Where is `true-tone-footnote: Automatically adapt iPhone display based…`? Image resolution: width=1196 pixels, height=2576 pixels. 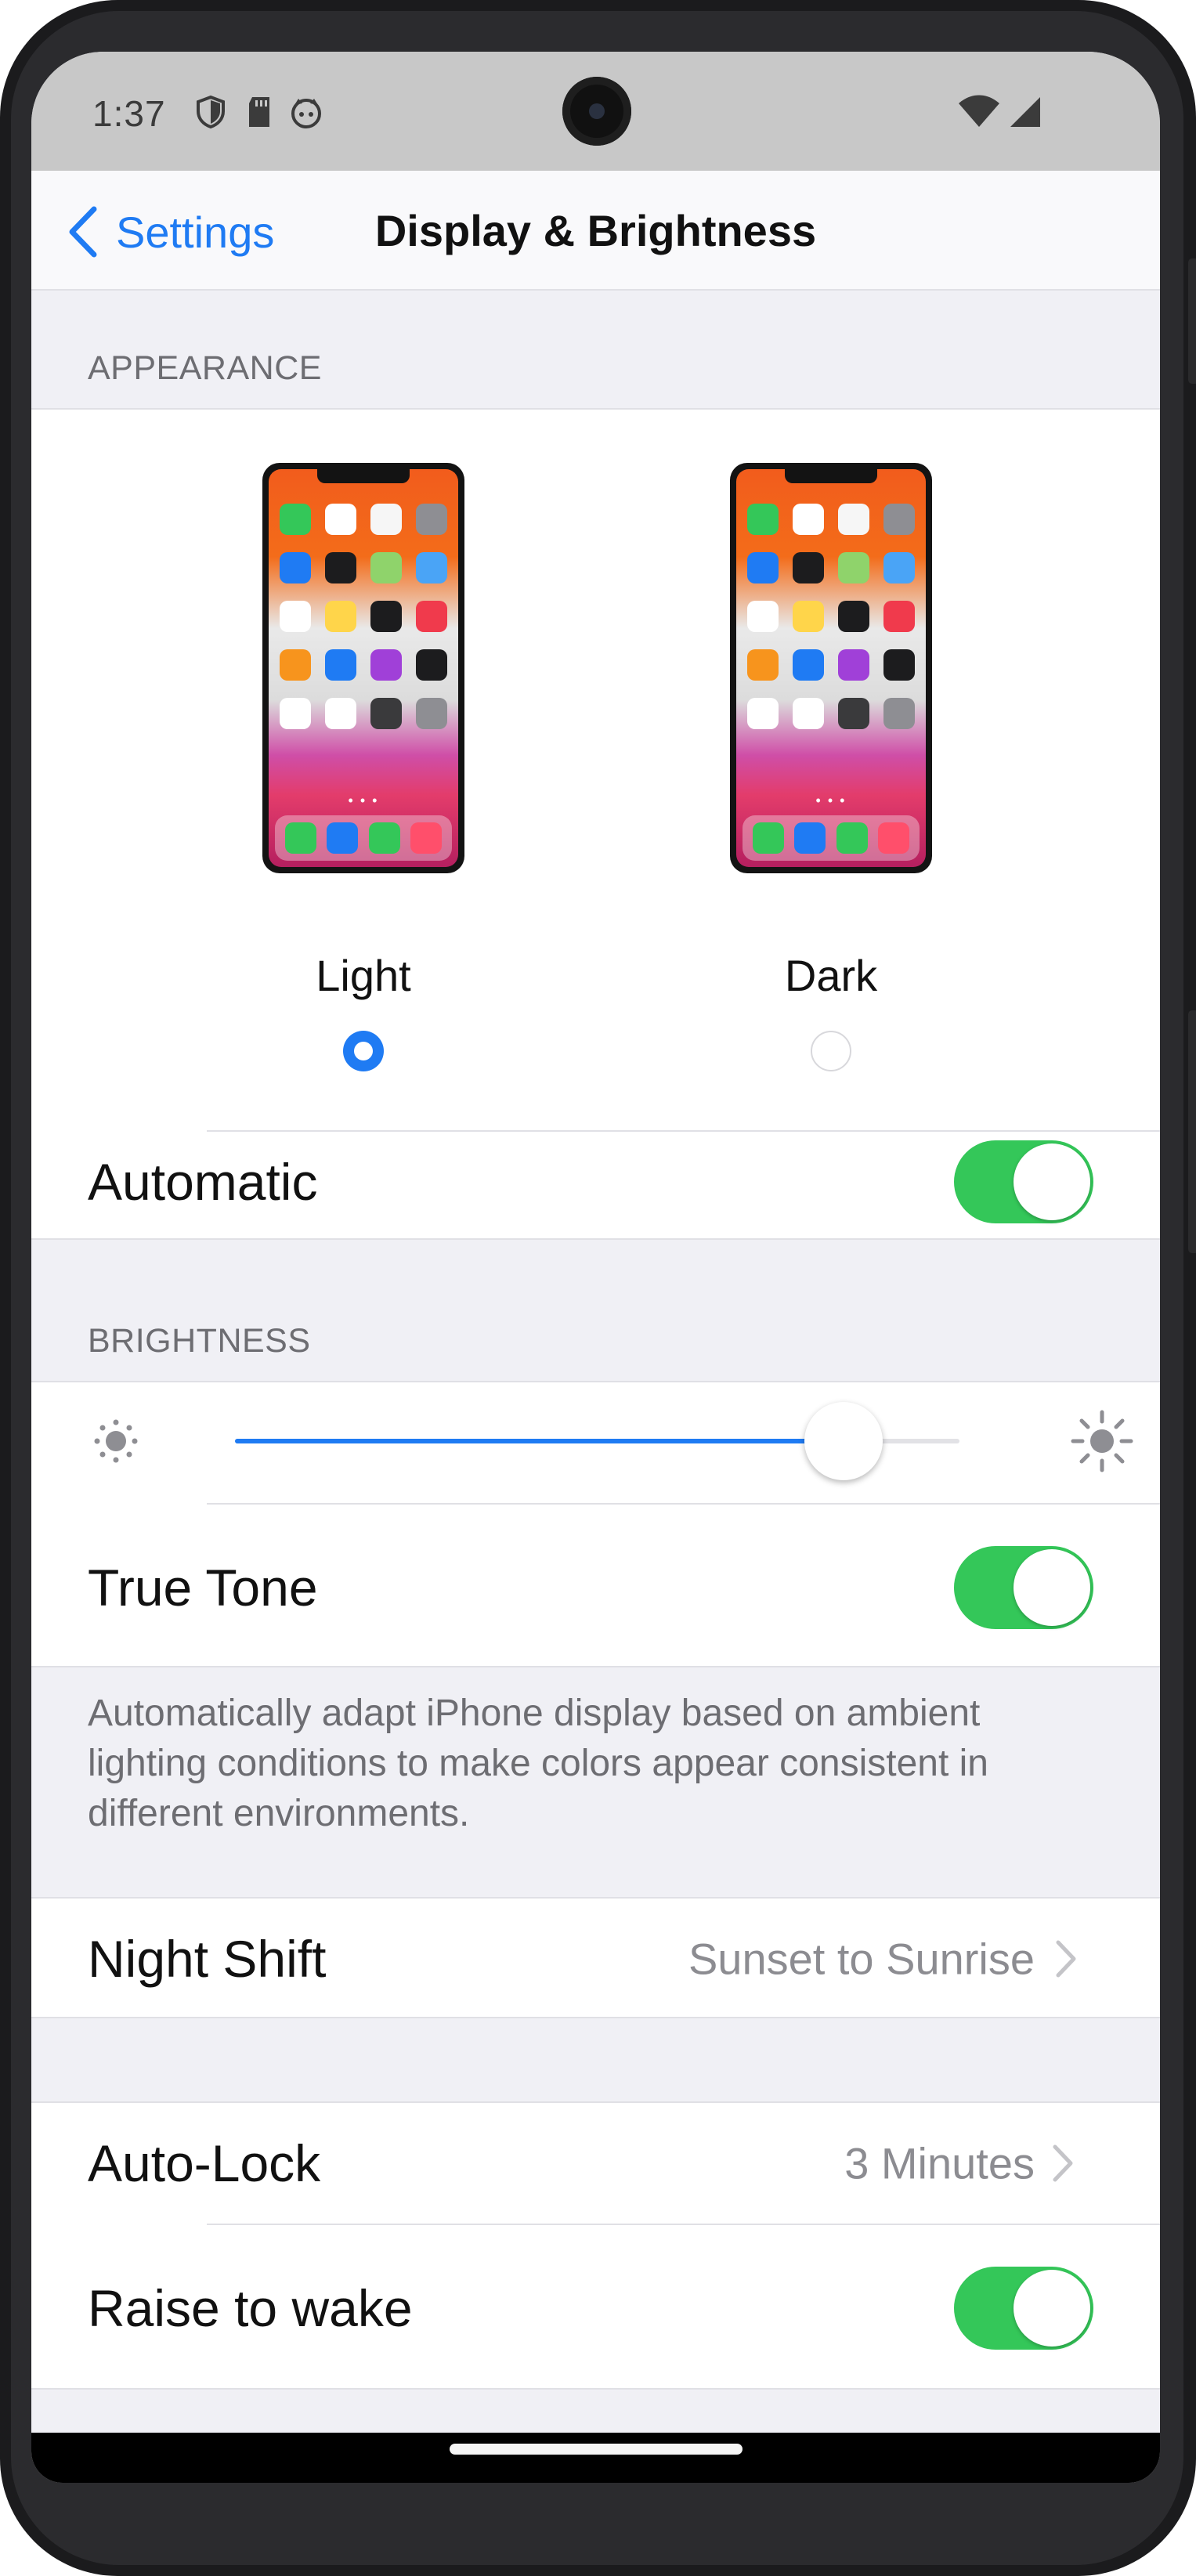 true-tone-footnote: Automatically adapt iPhone display based… is located at coordinates (538, 1763).